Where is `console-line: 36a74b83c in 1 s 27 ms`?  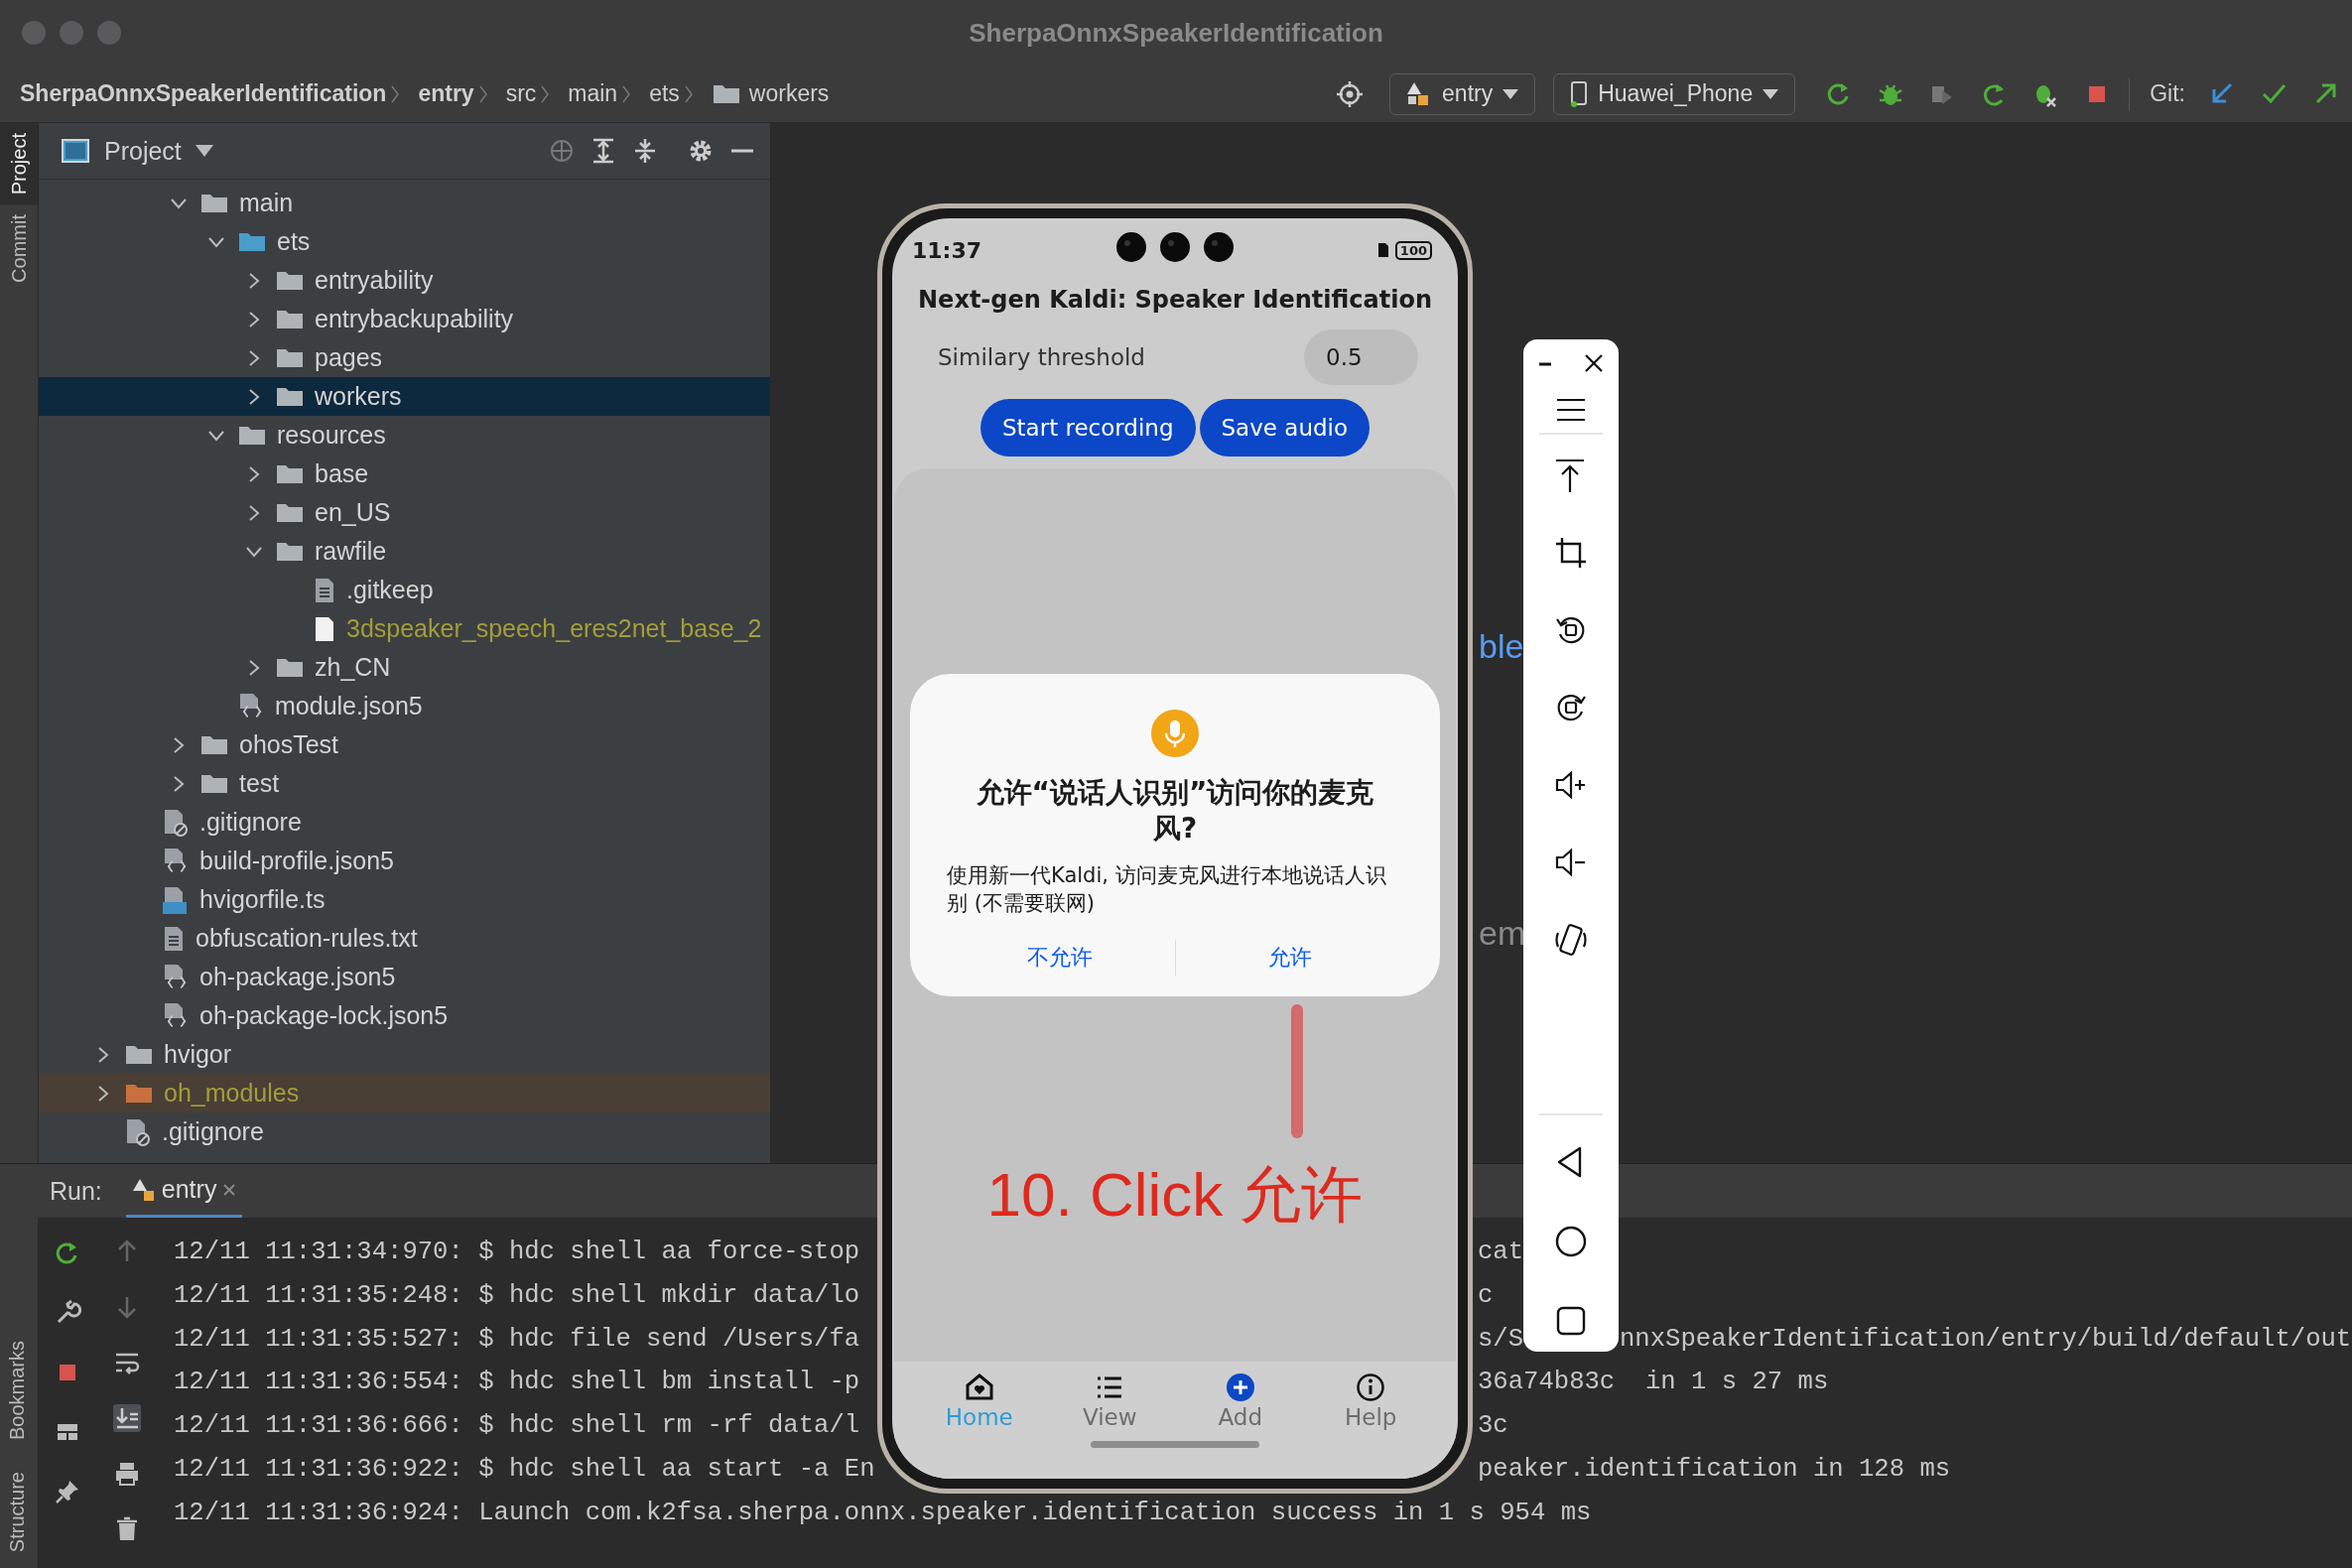
console-line: 36a74b83c in 1 s 27 ms is located at coordinates (1653, 1383).